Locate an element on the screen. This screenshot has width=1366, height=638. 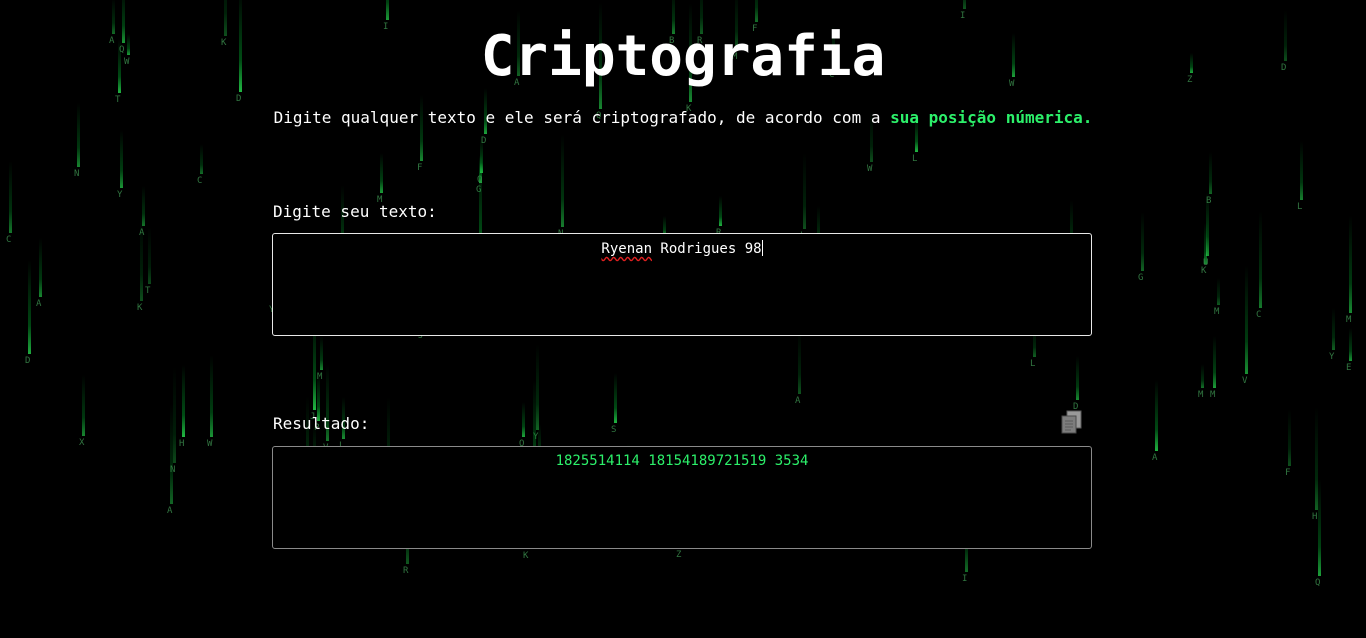
page-title: Criptografia is located at coordinates (683, 56).